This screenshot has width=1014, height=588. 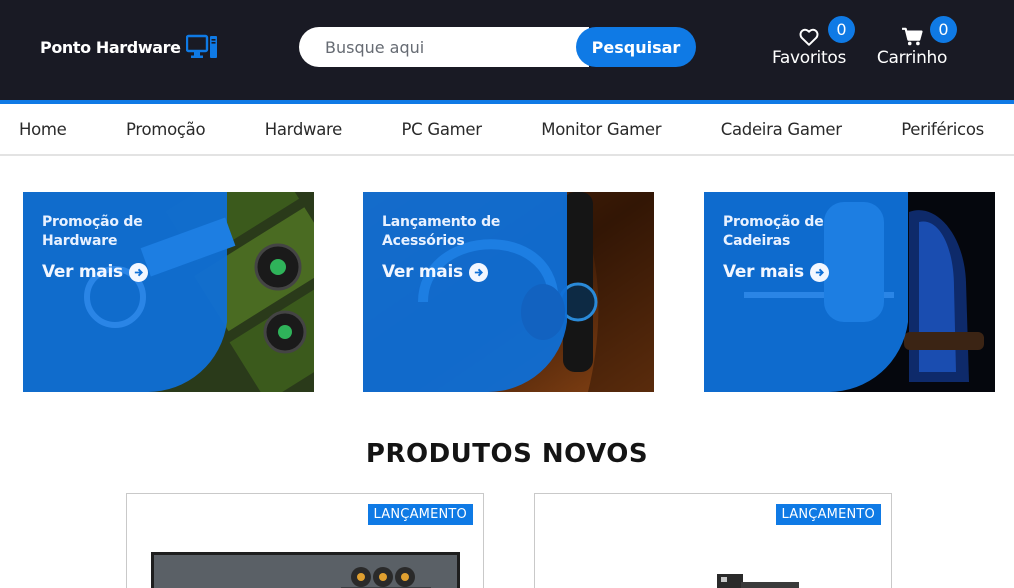 What do you see at coordinates (942, 129) in the screenshot?
I see `nav-item-perifericos: Periféricos` at bounding box center [942, 129].